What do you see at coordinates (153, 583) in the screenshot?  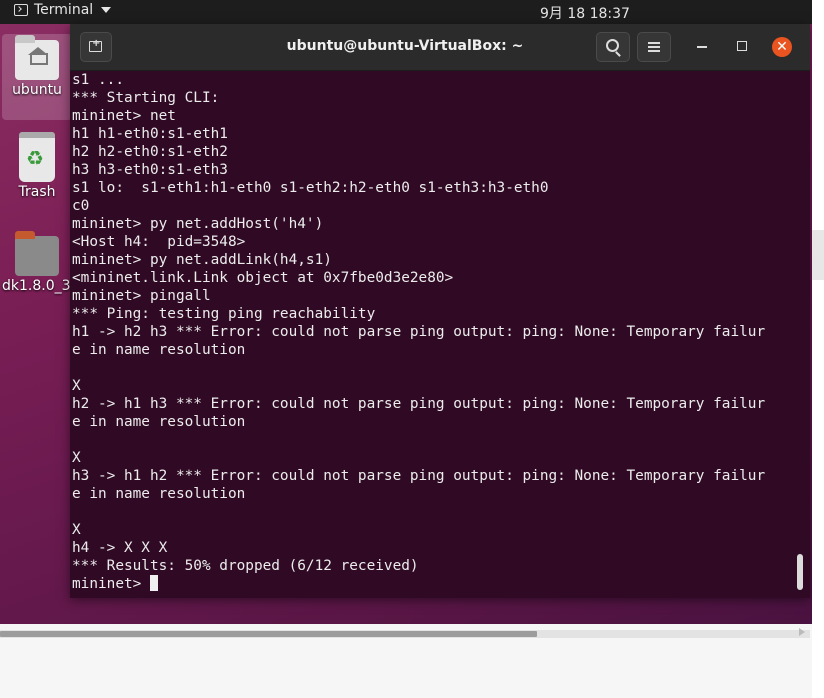 I see `cursor` at bounding box center [153, 583].